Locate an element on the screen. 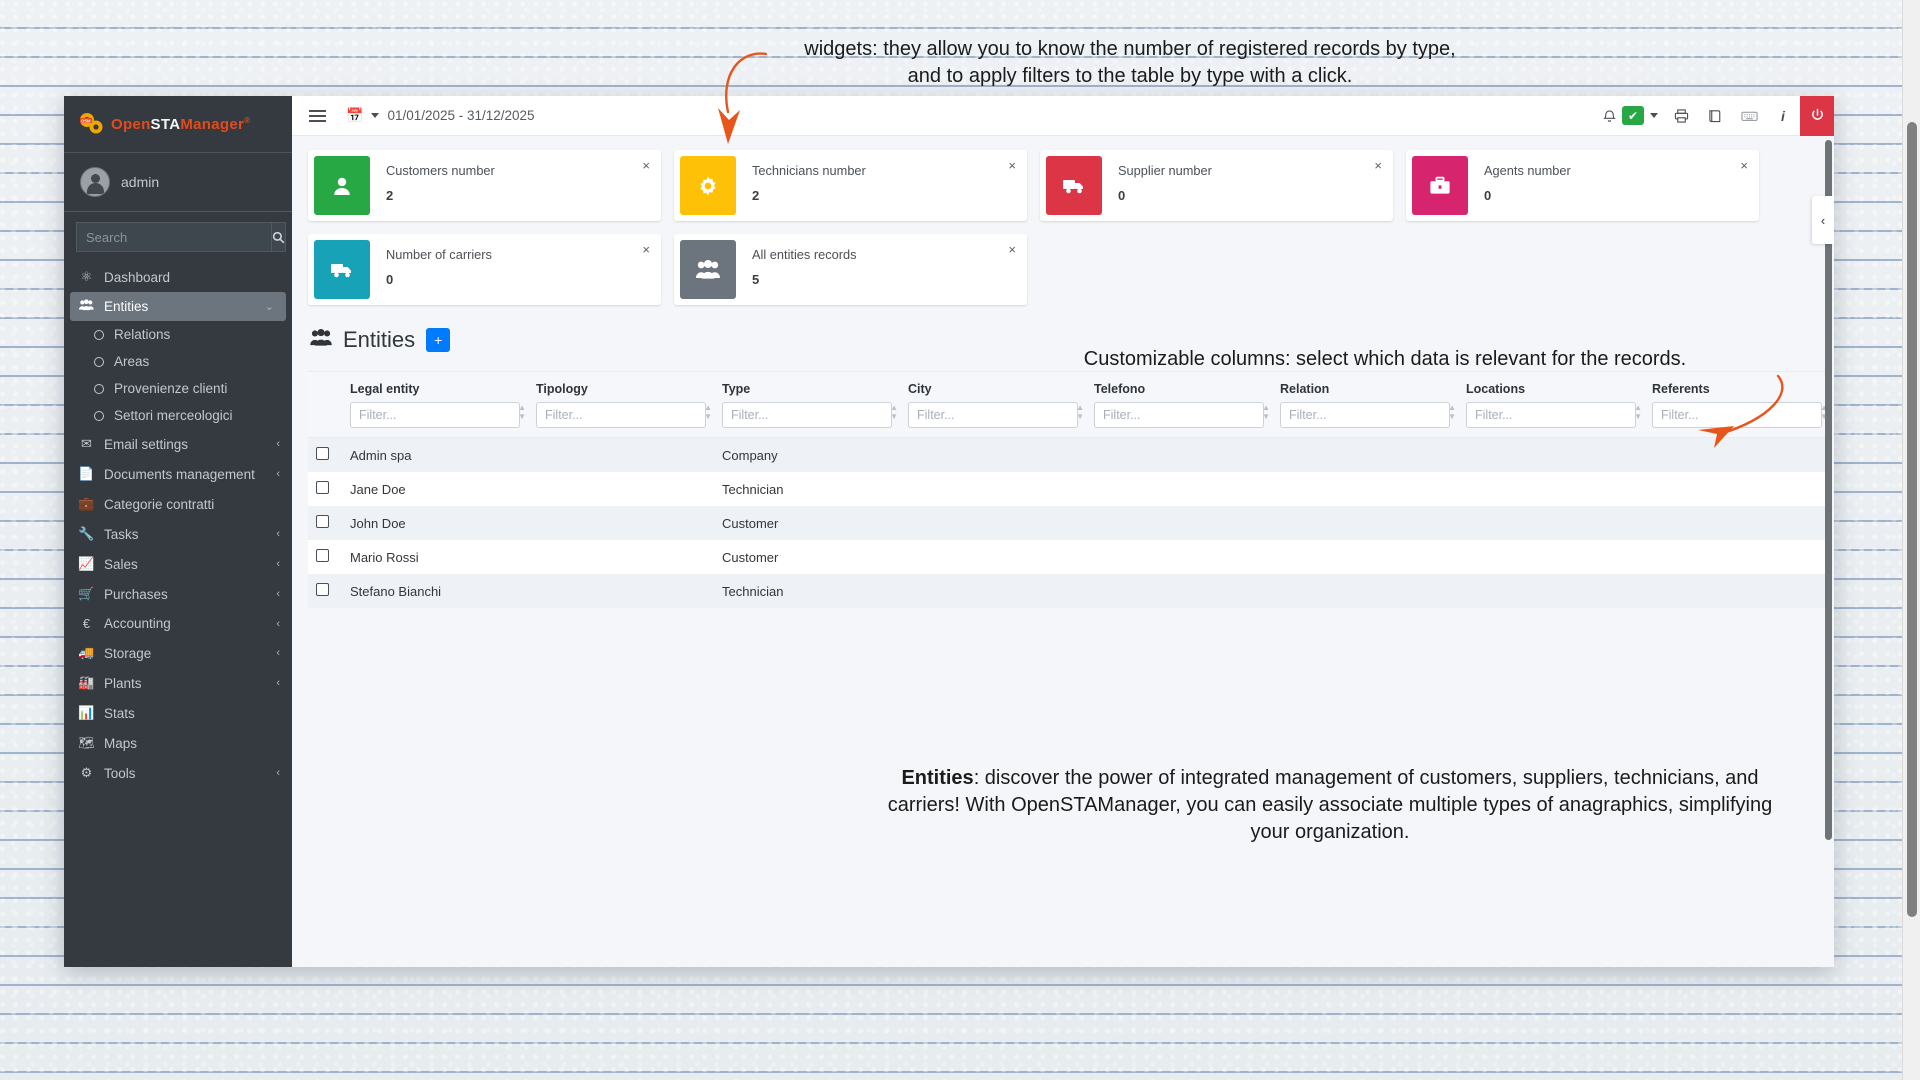  wrench-icon: 🔧 is located at coordinates (86, 533).